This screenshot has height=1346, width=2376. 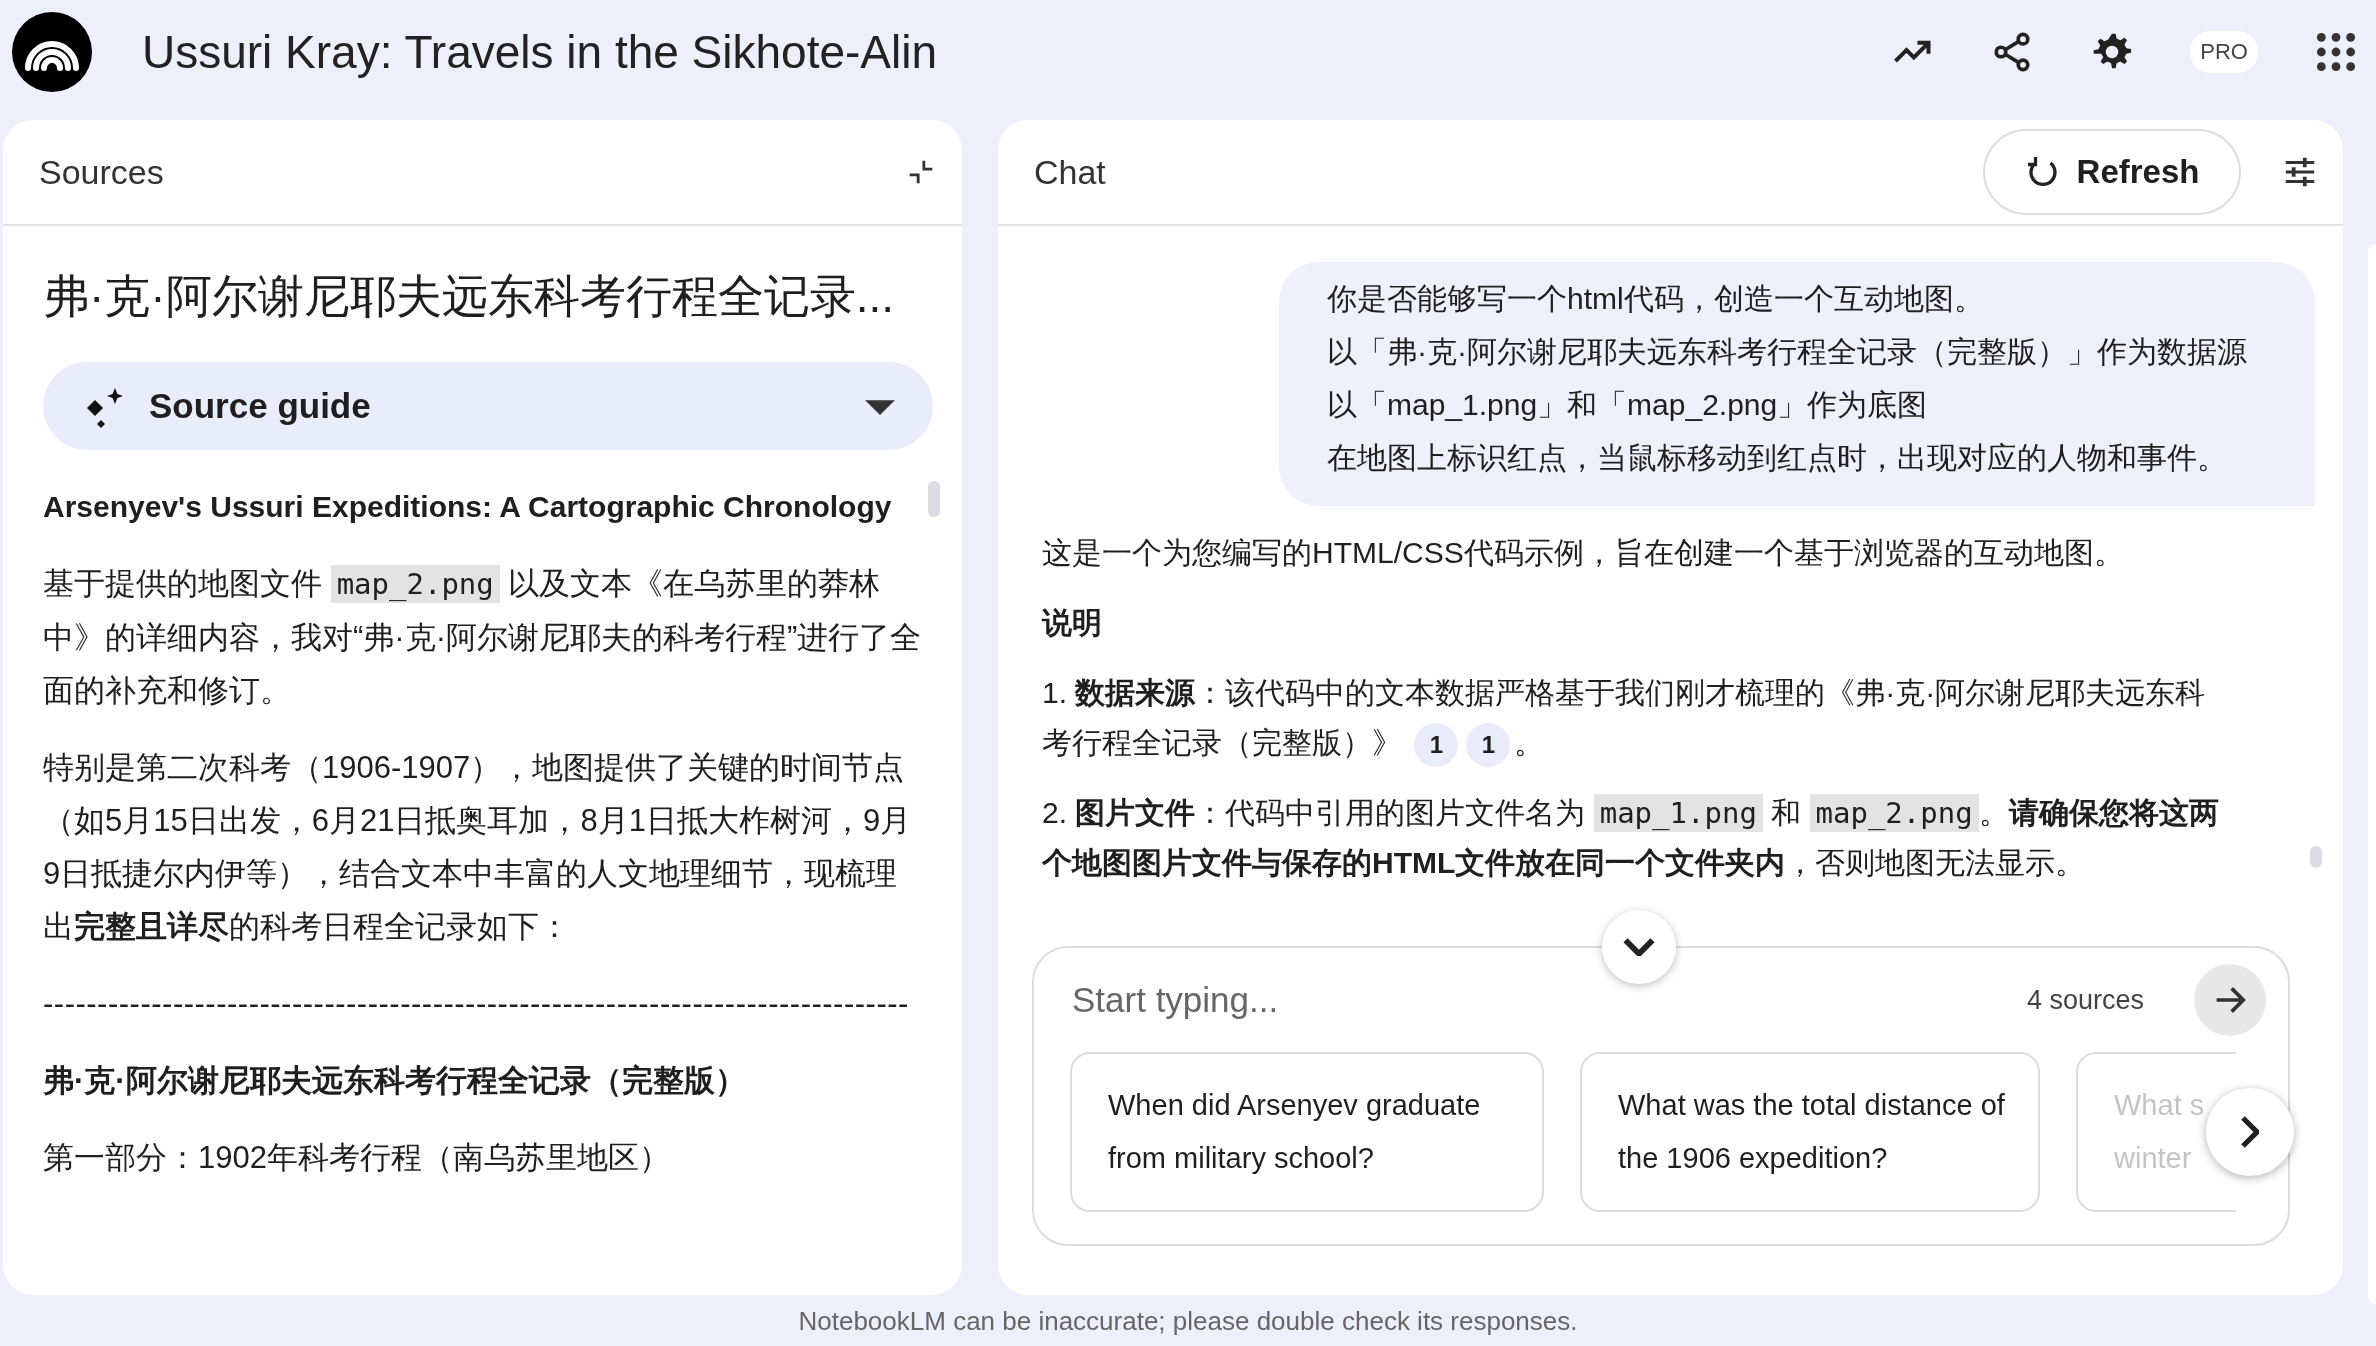 What do you see at coordinates (1810, 1132) in the screenshot?
I see `suggestion-chip: What was the total distance of the 1906 expedition?` at bounding box center [1810, 1132].